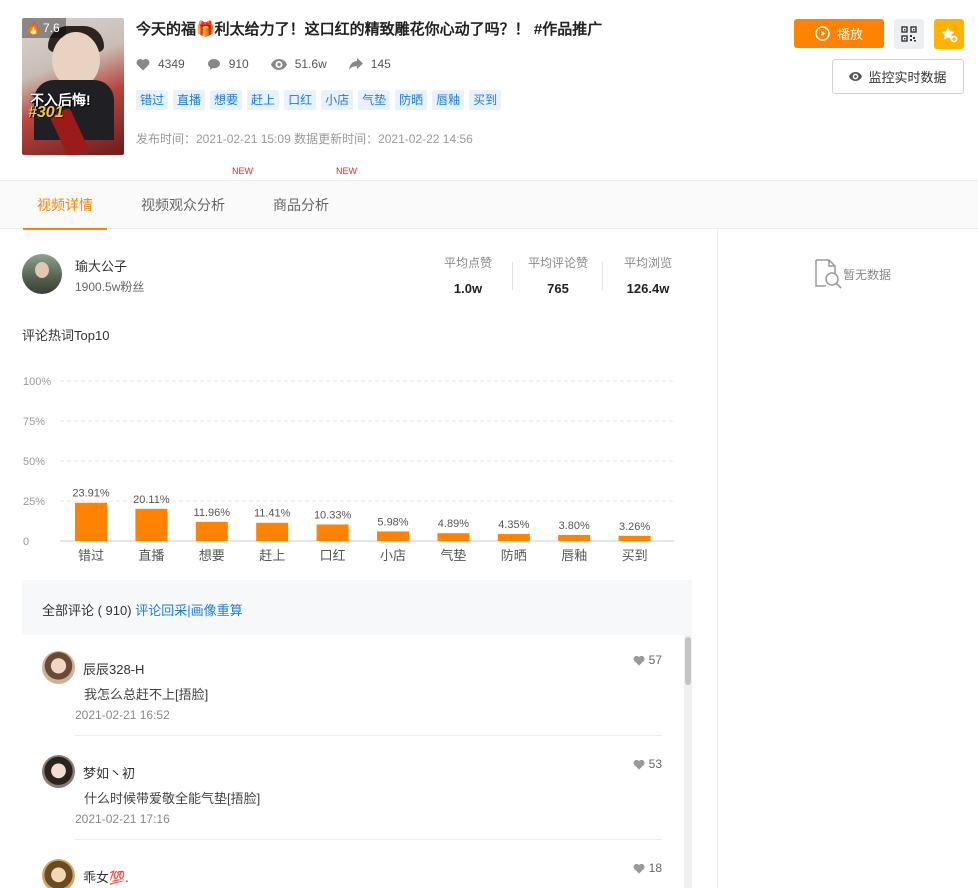  I want to click on star-plus-icon, so click(949, 34).